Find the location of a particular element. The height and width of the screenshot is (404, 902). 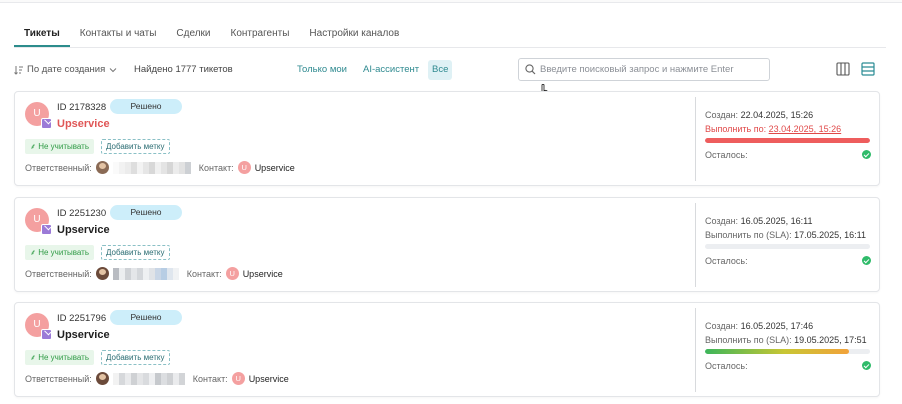

search-icon is located at coordinates (530, 69).